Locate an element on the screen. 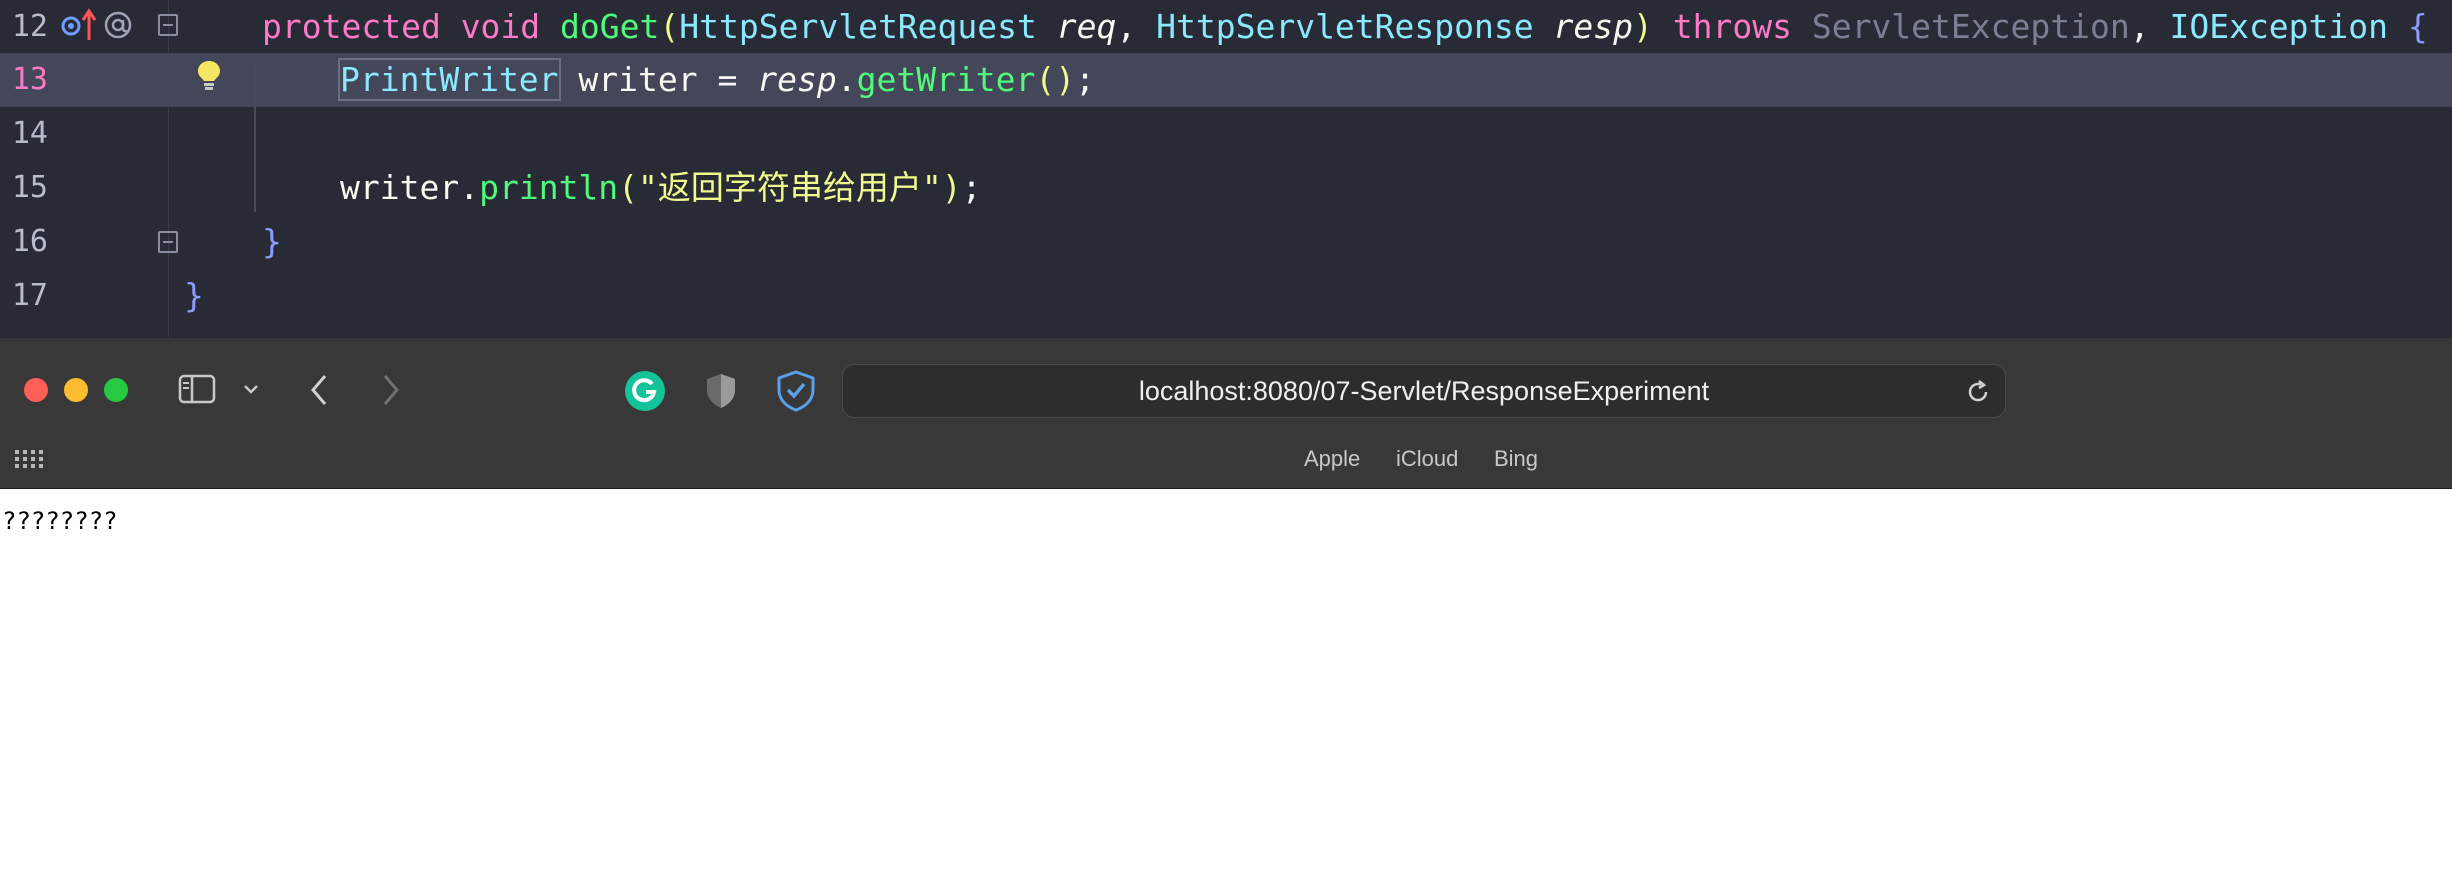  code-line-16: 16 } is located at coordinates (1226, 242).